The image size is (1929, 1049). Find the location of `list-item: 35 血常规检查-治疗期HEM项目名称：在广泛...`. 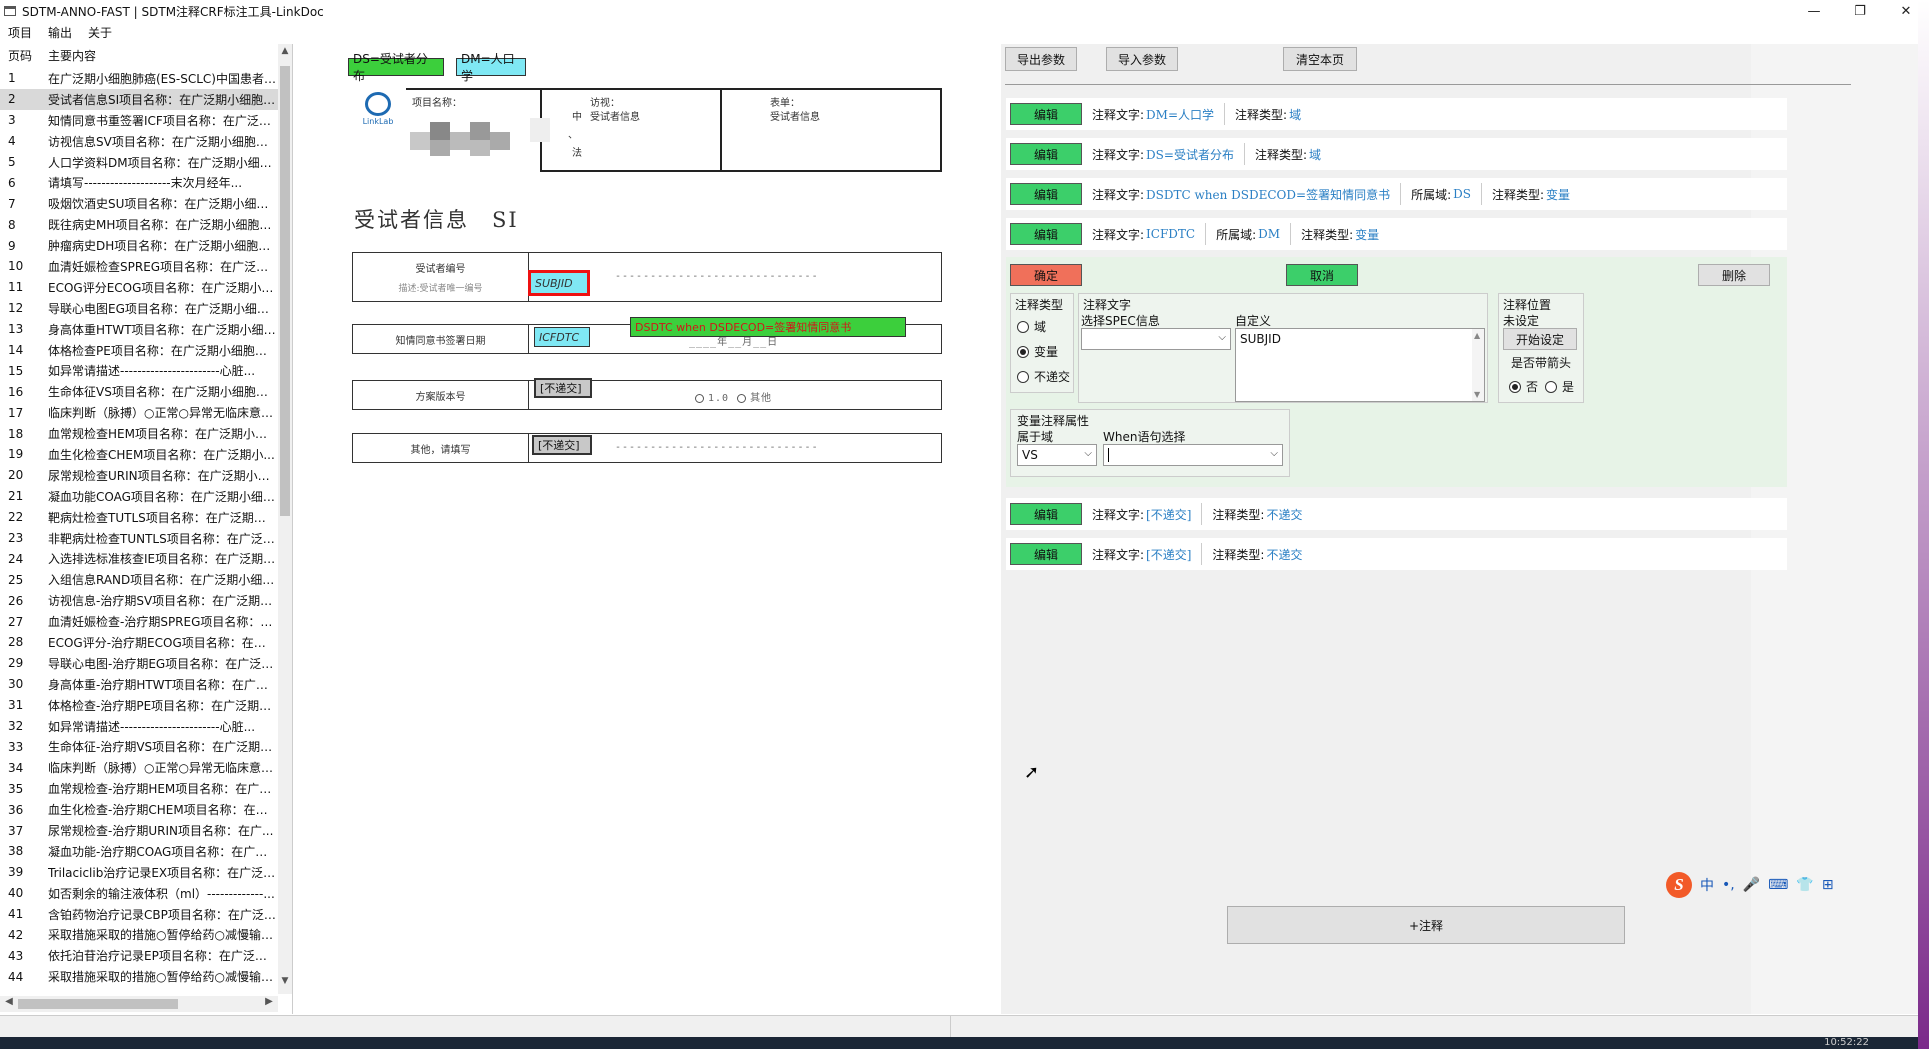

list-item: 35 血常规检查-治疗期HEM项目名称：在广泛... is located at coordinates (139, 788).